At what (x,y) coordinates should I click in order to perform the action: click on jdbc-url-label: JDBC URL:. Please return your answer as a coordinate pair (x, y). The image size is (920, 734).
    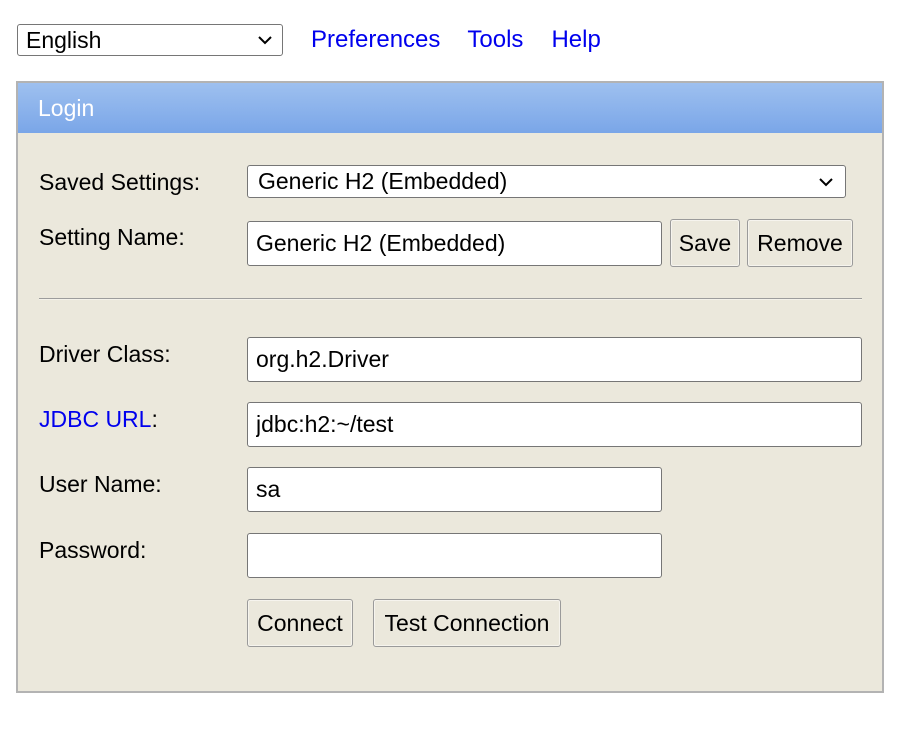
    Looking at the image, I should click on (98, 419).